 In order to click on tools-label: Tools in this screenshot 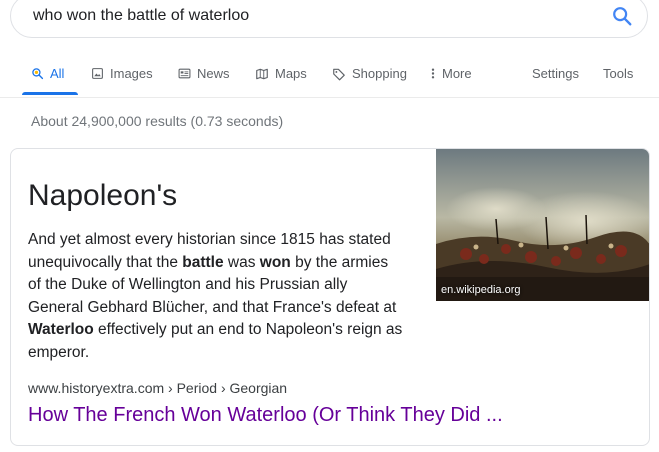, I will do `click(618, 73)`.